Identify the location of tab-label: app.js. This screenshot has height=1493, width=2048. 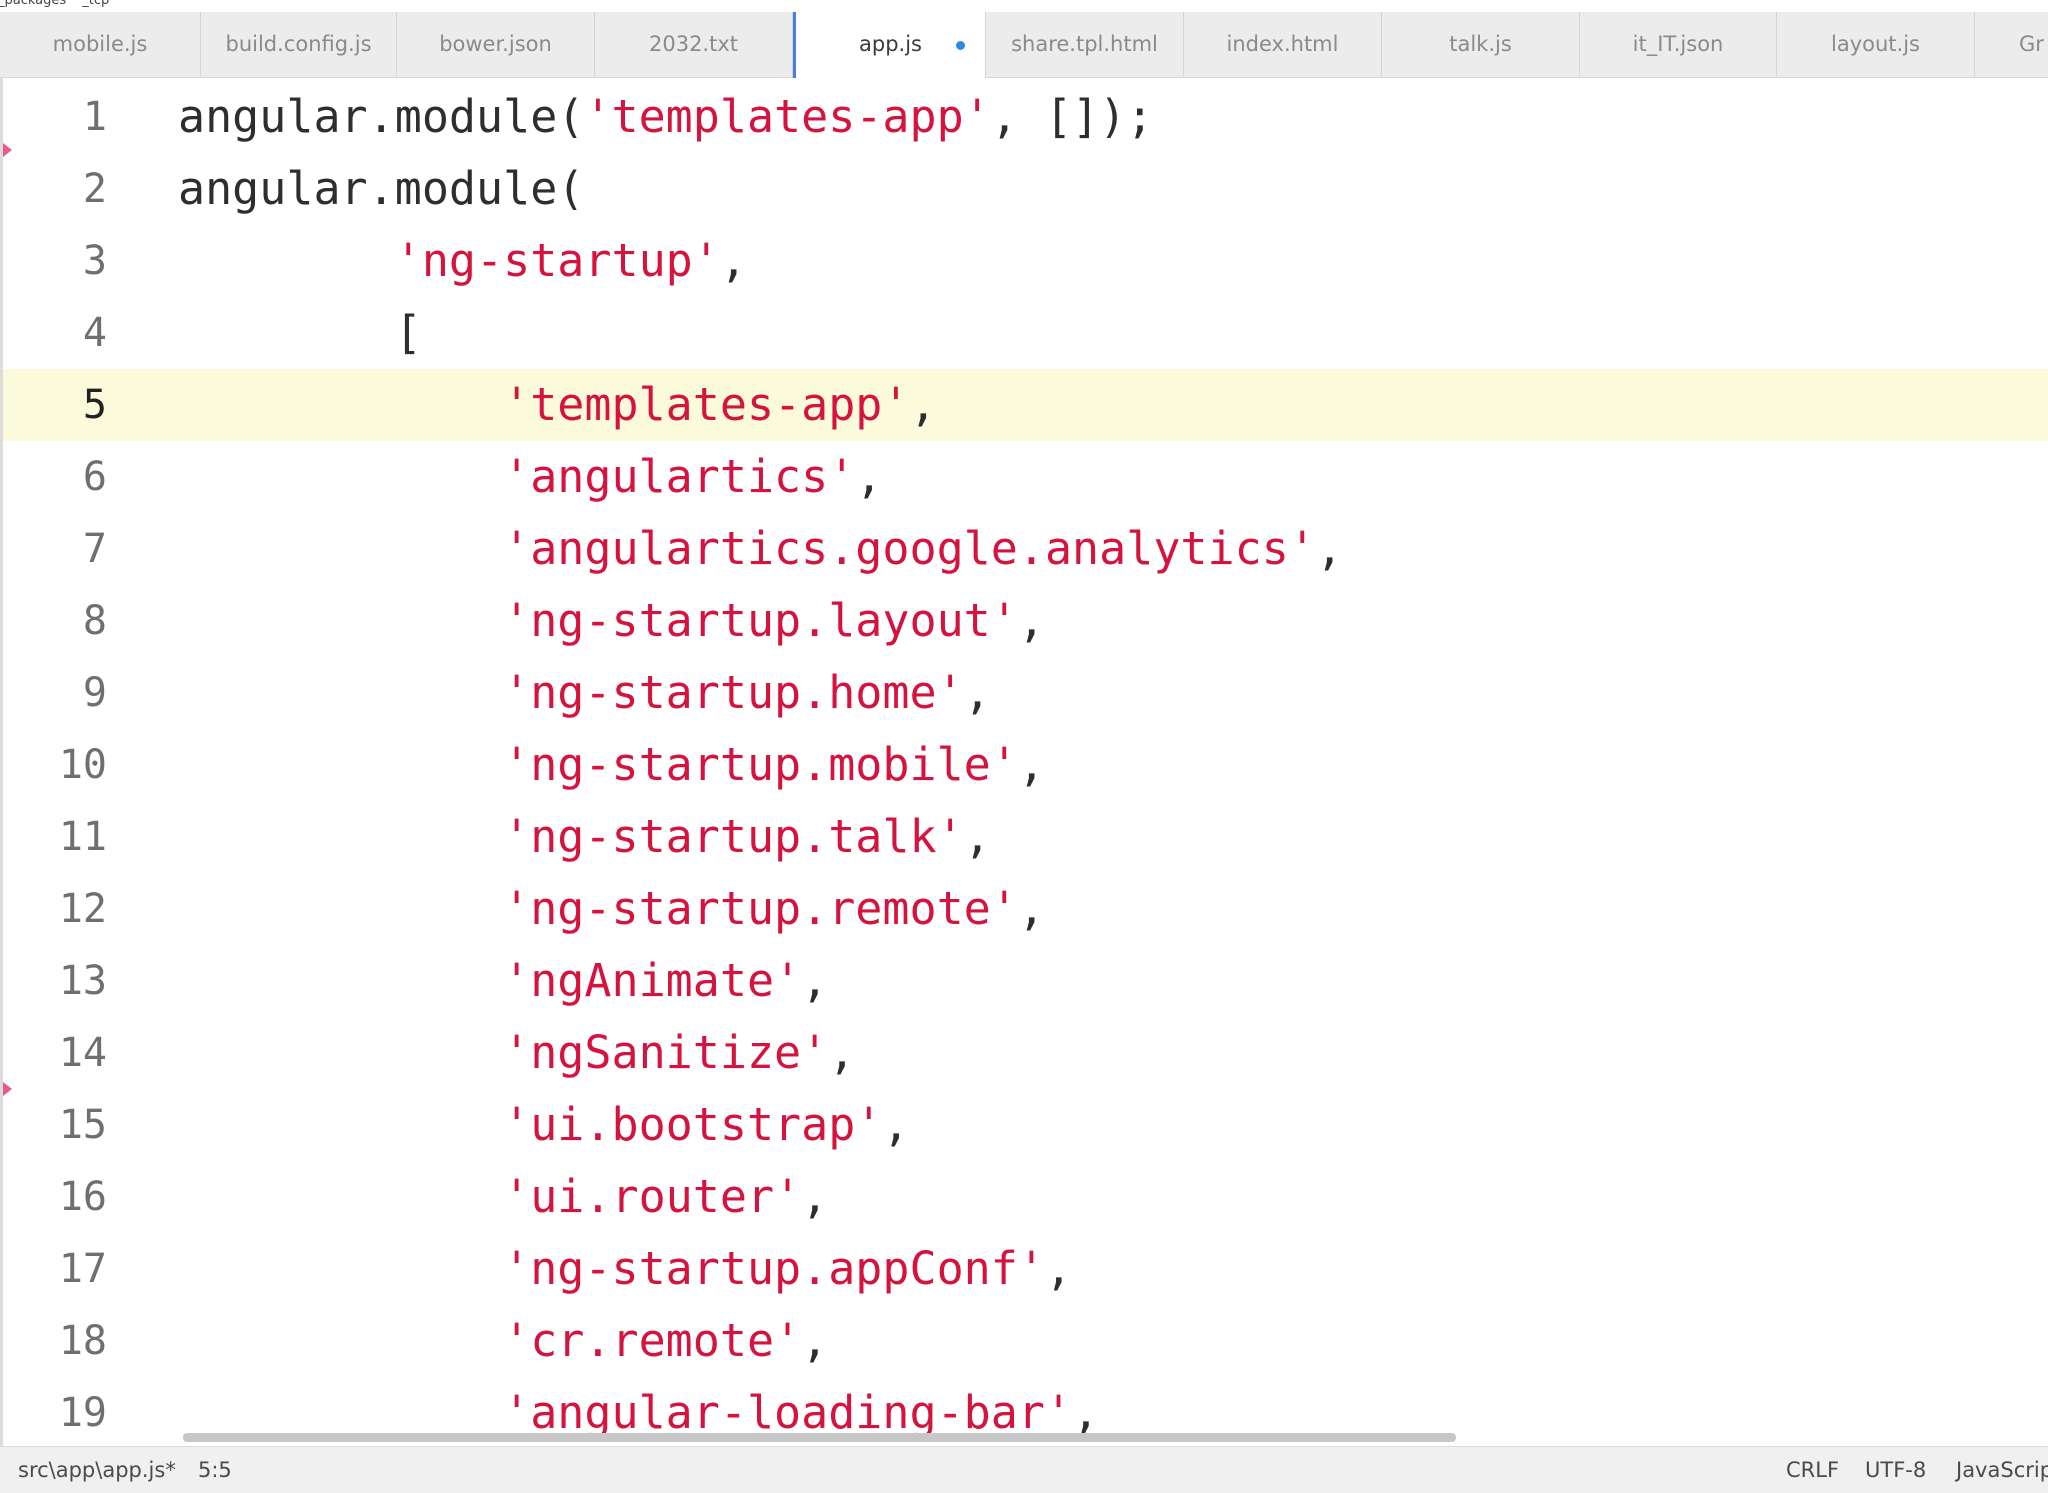
(890, 44).